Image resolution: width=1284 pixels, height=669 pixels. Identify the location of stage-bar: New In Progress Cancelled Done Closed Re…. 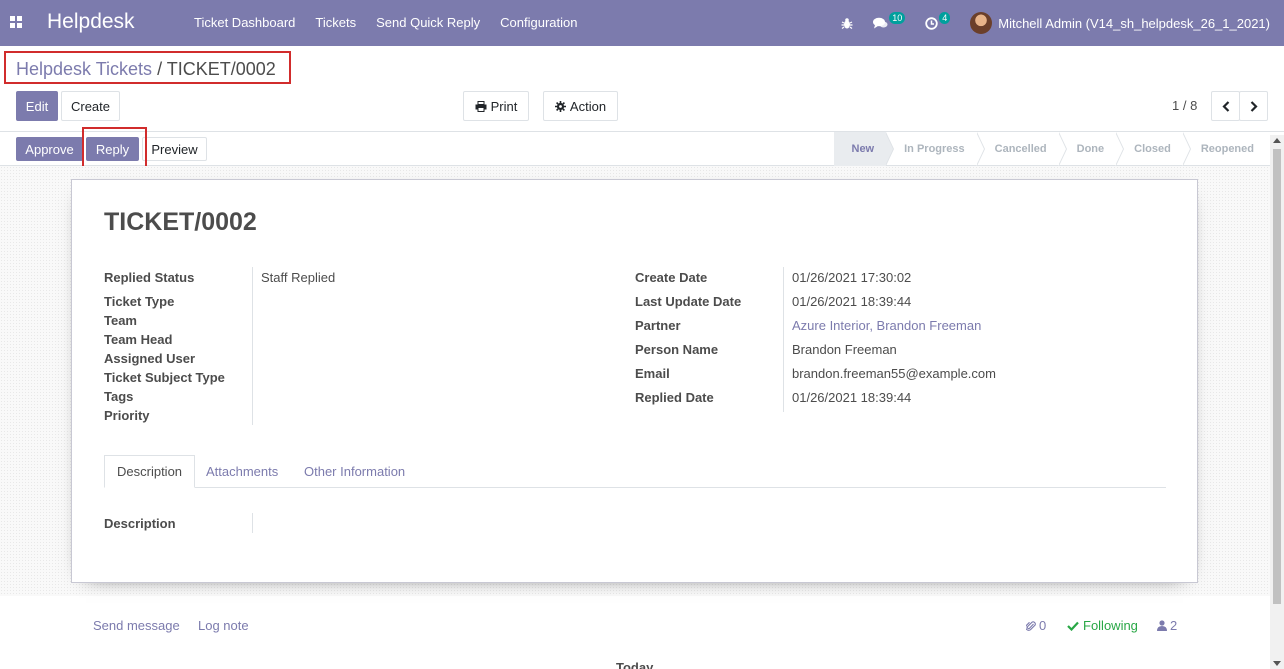
(1051, 149).